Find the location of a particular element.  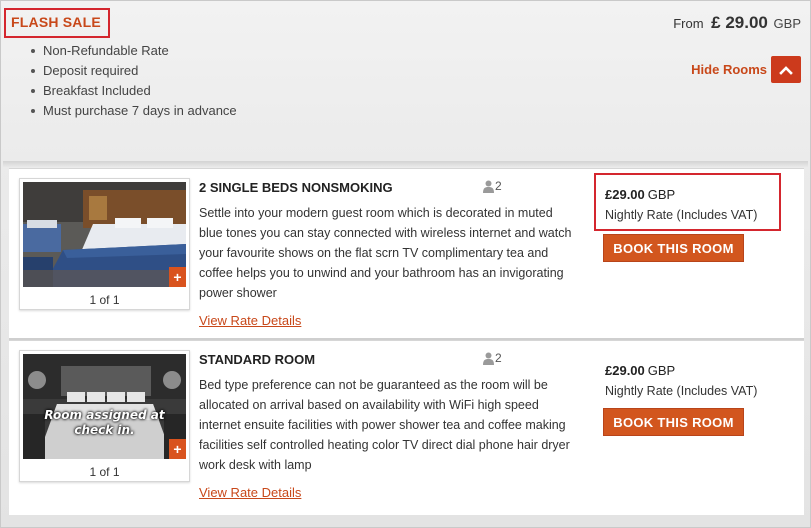

rate-title: FLASH SALE is located at coordinates (56, 22).